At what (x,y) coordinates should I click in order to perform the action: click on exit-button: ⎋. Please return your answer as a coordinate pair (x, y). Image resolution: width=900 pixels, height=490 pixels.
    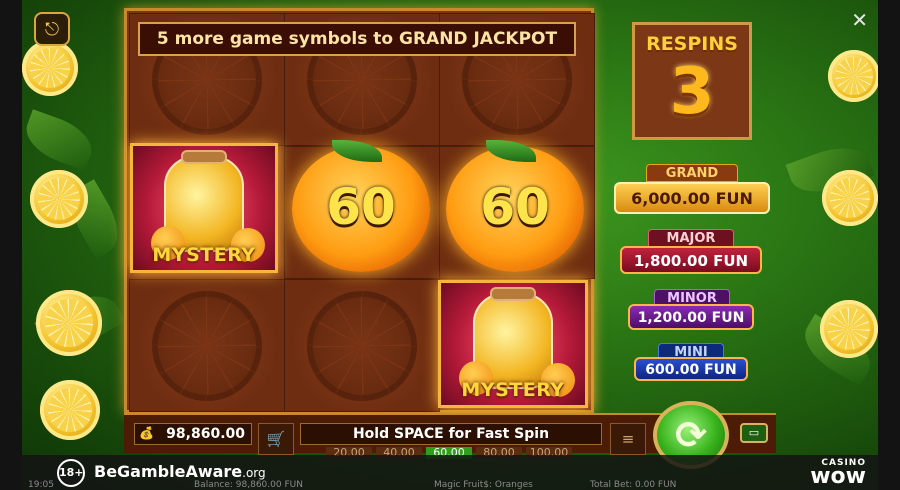
    Looking at the image, I should click on (52, 29).